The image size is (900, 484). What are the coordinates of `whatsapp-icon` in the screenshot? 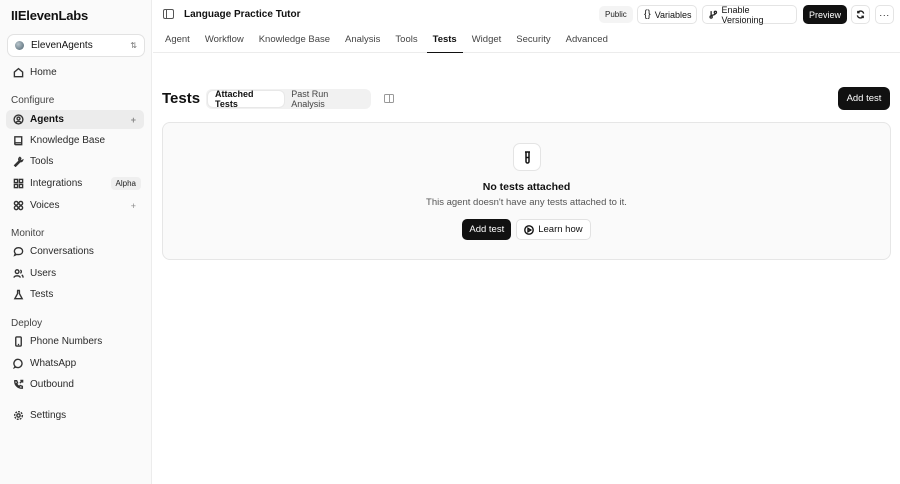 It's located at (18, 364).